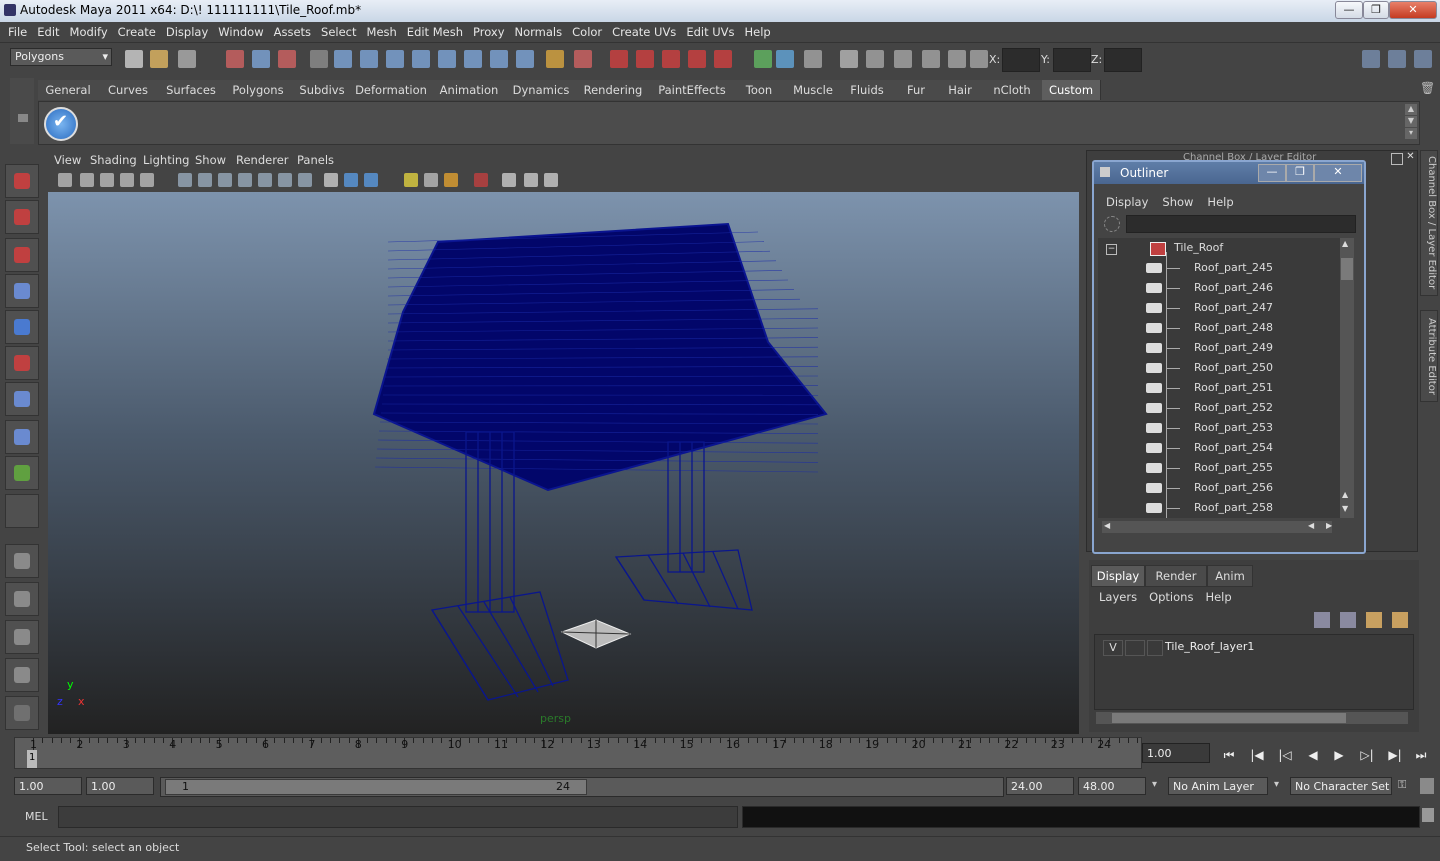  Describe the element at coordinates (916, 90) in the screenshot. I see `shelf-tab-fur: Fur` at that location.